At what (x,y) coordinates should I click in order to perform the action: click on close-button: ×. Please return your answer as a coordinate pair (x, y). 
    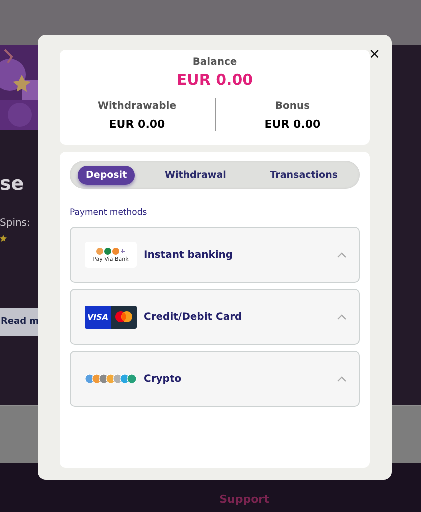
    Looking at the image, I should click on (374, 54).